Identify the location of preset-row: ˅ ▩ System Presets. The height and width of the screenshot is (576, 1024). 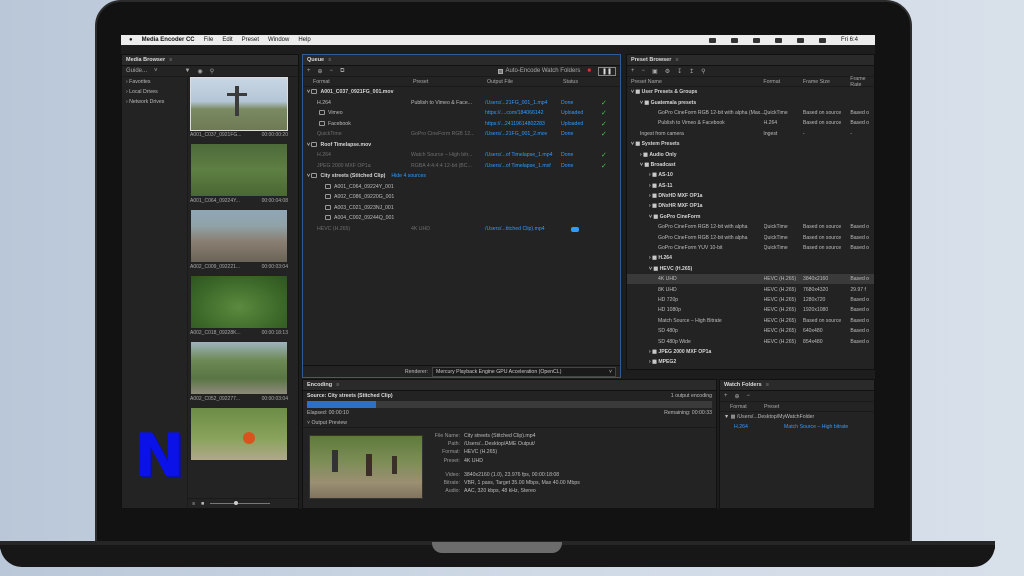
(750, 144).